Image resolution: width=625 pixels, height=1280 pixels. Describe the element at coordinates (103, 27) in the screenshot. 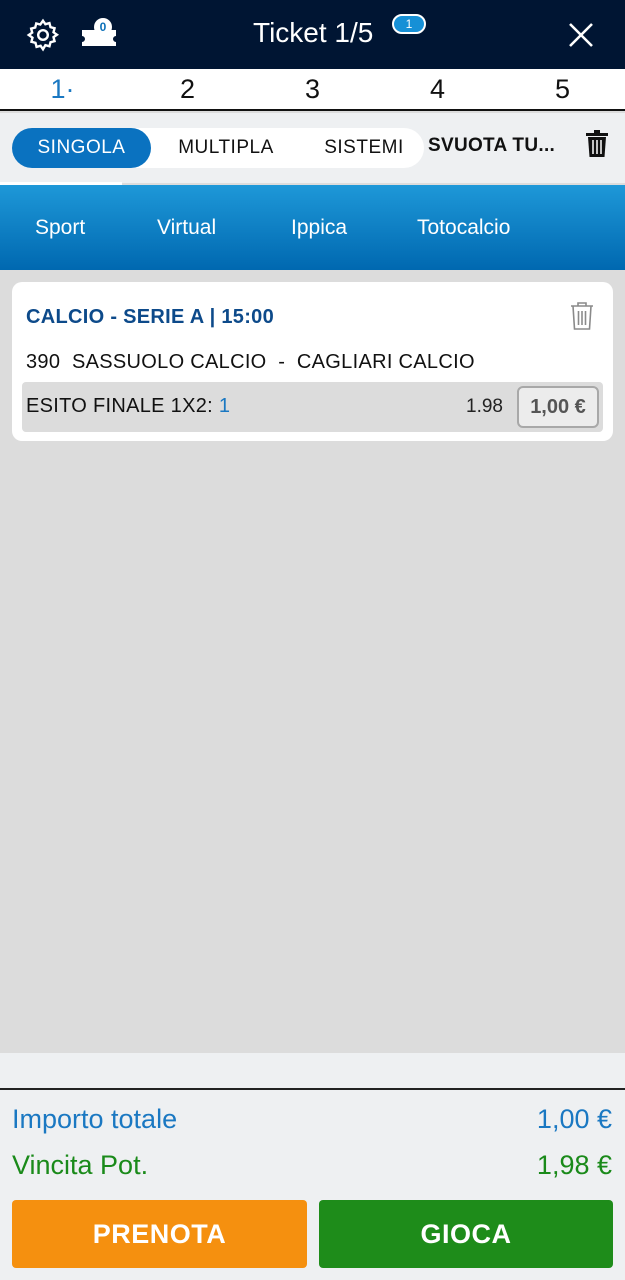

I see `ticket-count-badge: 0` at that location.